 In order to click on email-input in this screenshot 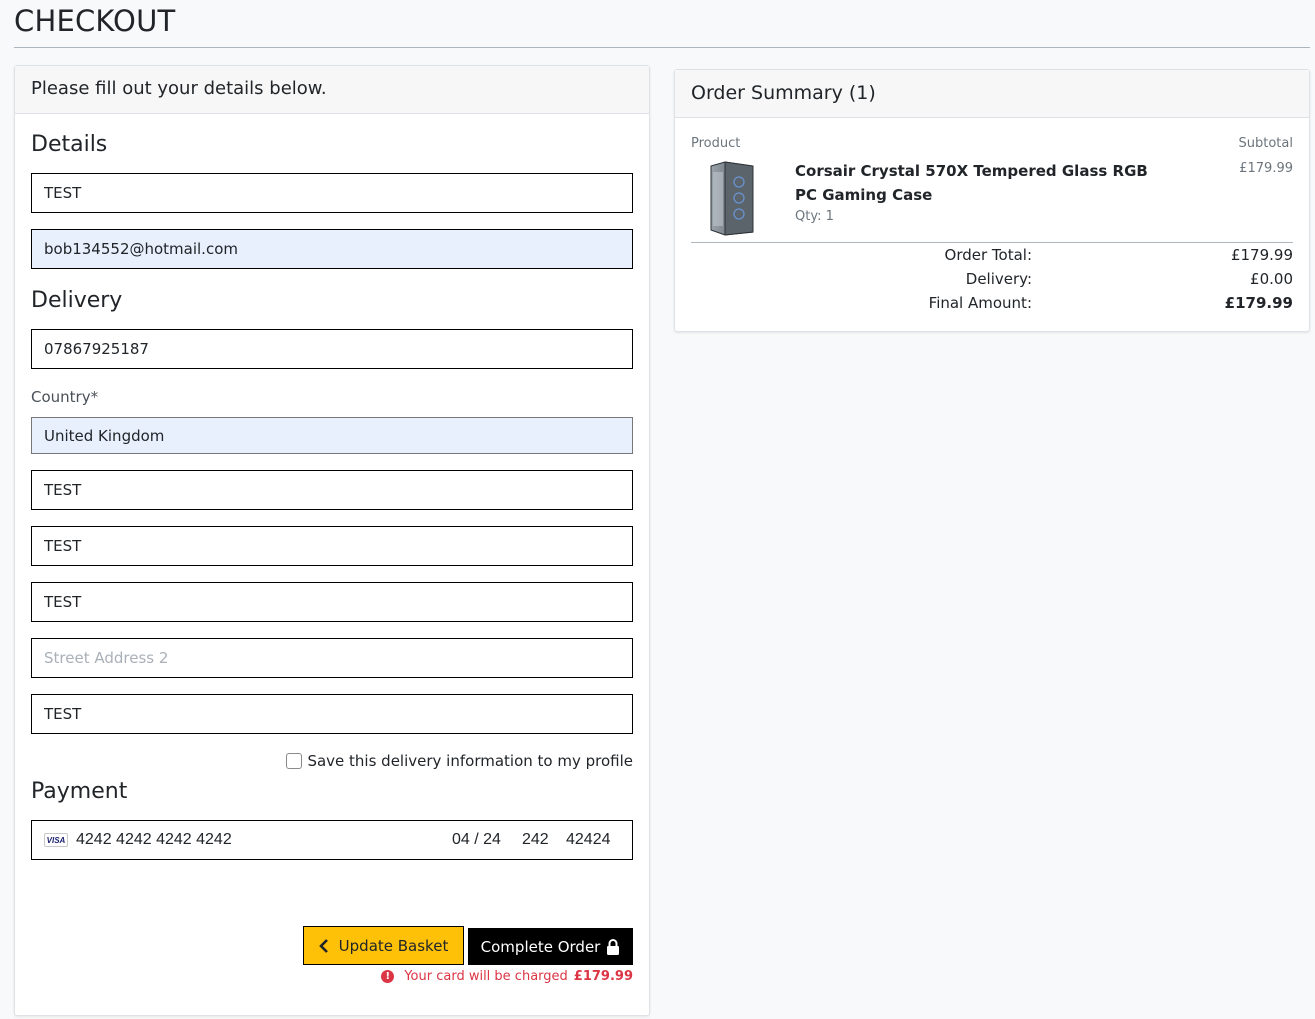, I will do `click(332, 249)`.